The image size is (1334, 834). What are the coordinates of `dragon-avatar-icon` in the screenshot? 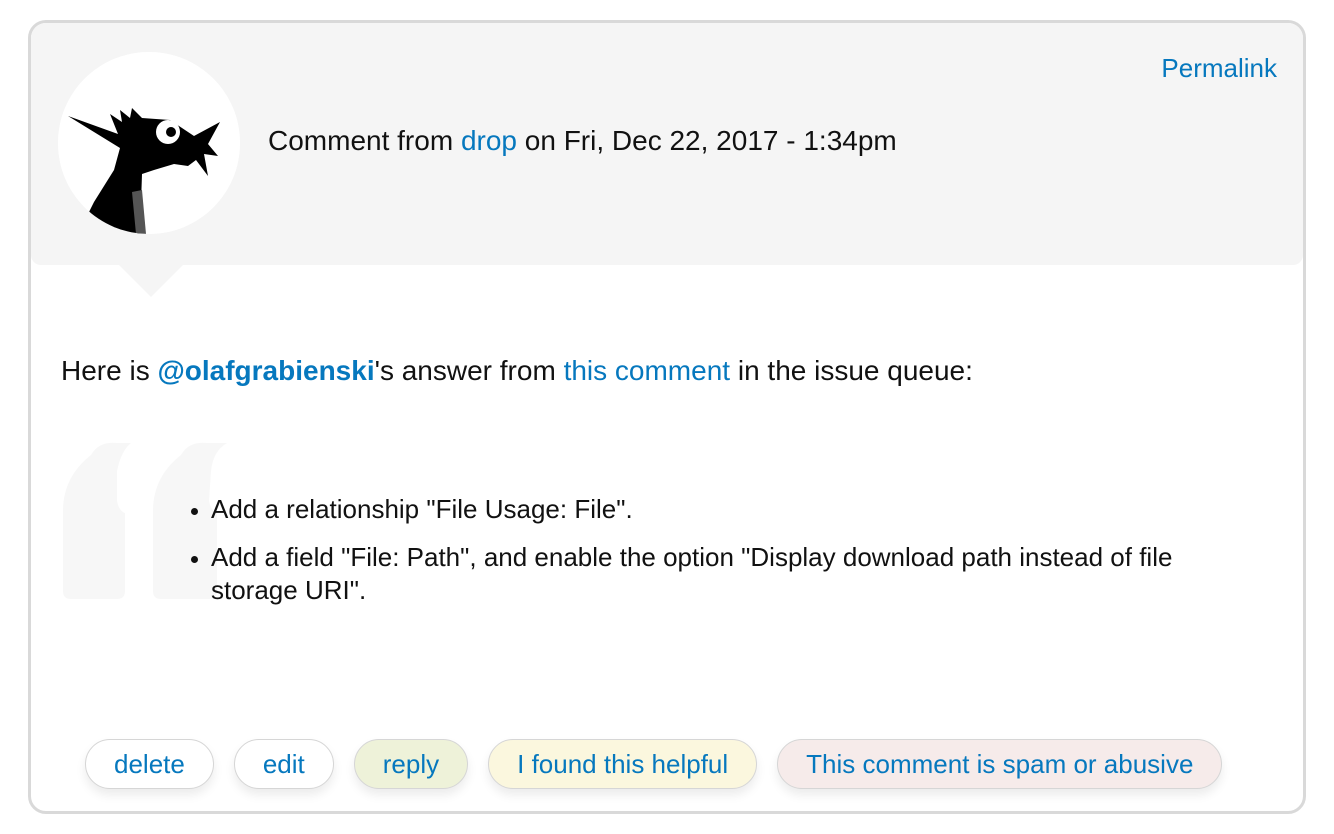 It's located at (149, 143).